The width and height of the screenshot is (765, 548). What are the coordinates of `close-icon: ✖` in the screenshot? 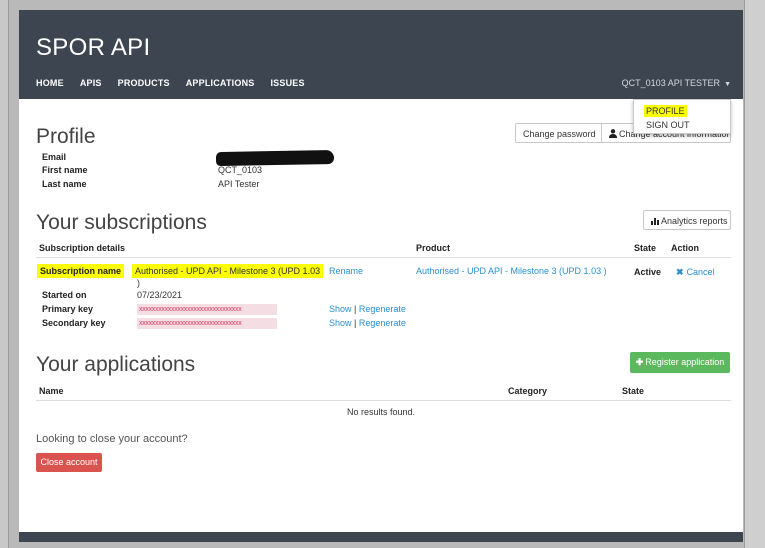 It's located at (680, 272).